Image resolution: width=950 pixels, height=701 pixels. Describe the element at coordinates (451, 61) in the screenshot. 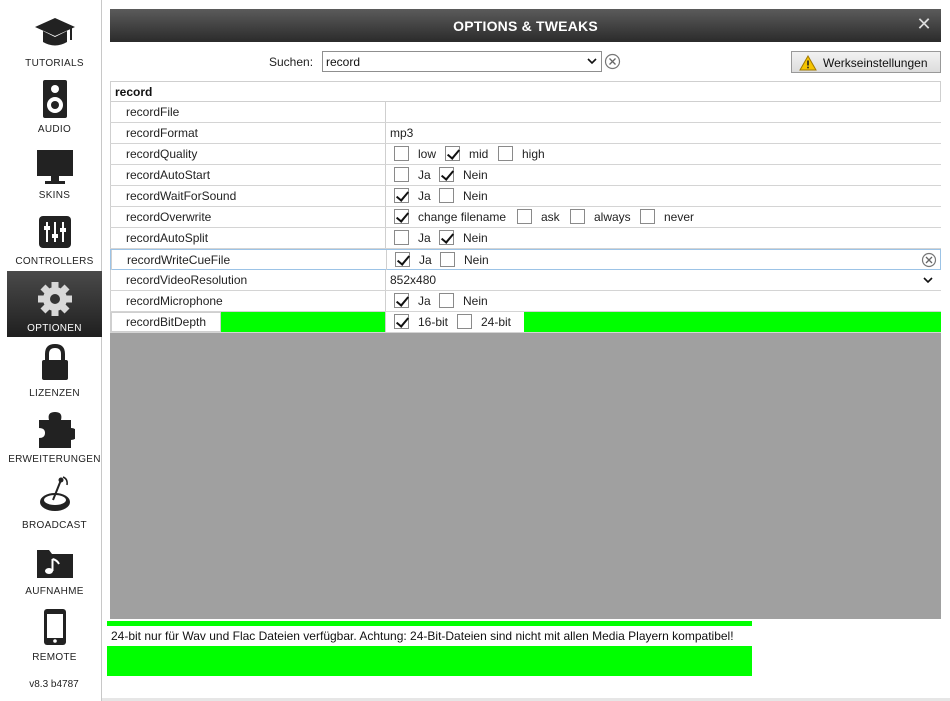

I see `search-input` at that location.